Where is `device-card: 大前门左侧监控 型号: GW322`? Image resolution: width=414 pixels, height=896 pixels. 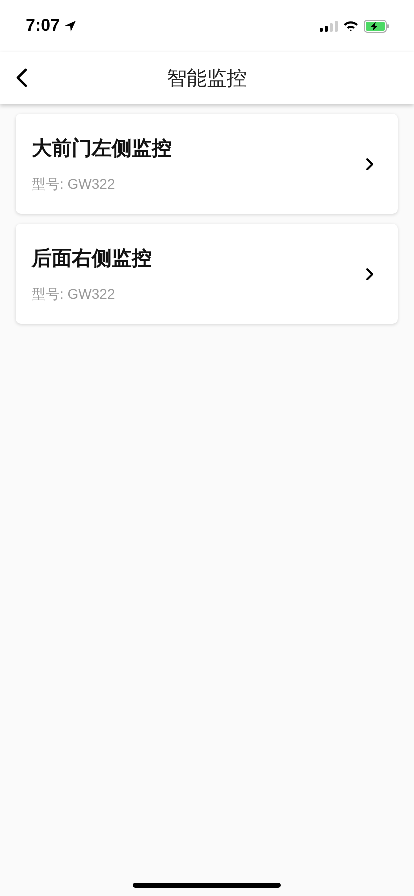 device-card: 大前门左侧监控 型号: GW322 is located at coordinates (207, 164).